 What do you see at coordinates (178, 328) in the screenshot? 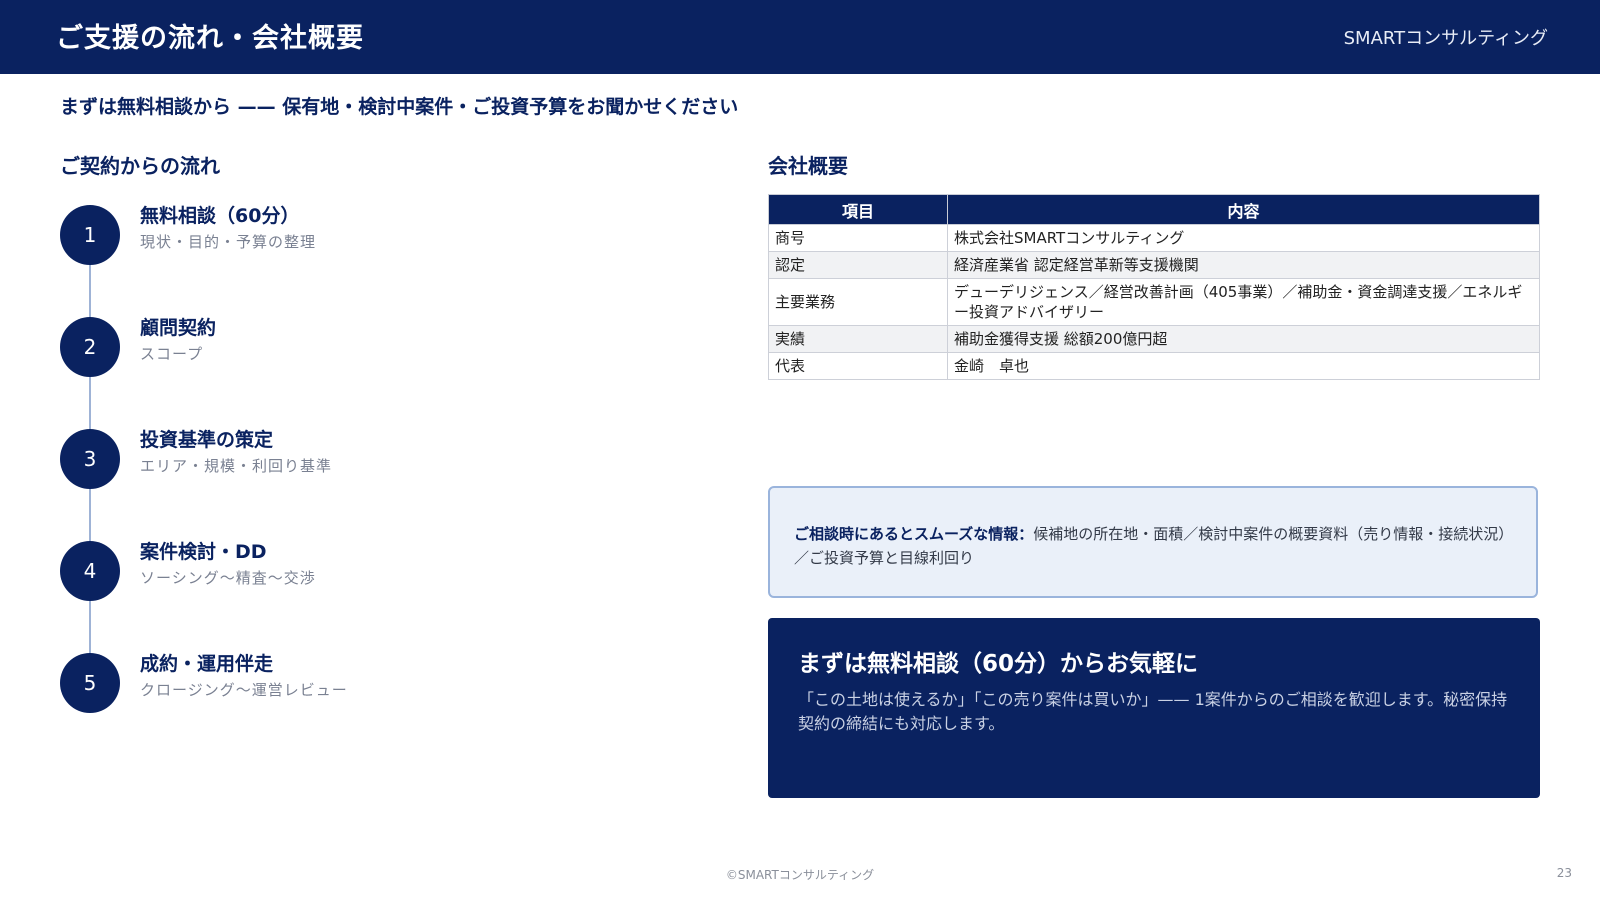
I see `step-title: 顧問契約` at bounding box center [178, 328].